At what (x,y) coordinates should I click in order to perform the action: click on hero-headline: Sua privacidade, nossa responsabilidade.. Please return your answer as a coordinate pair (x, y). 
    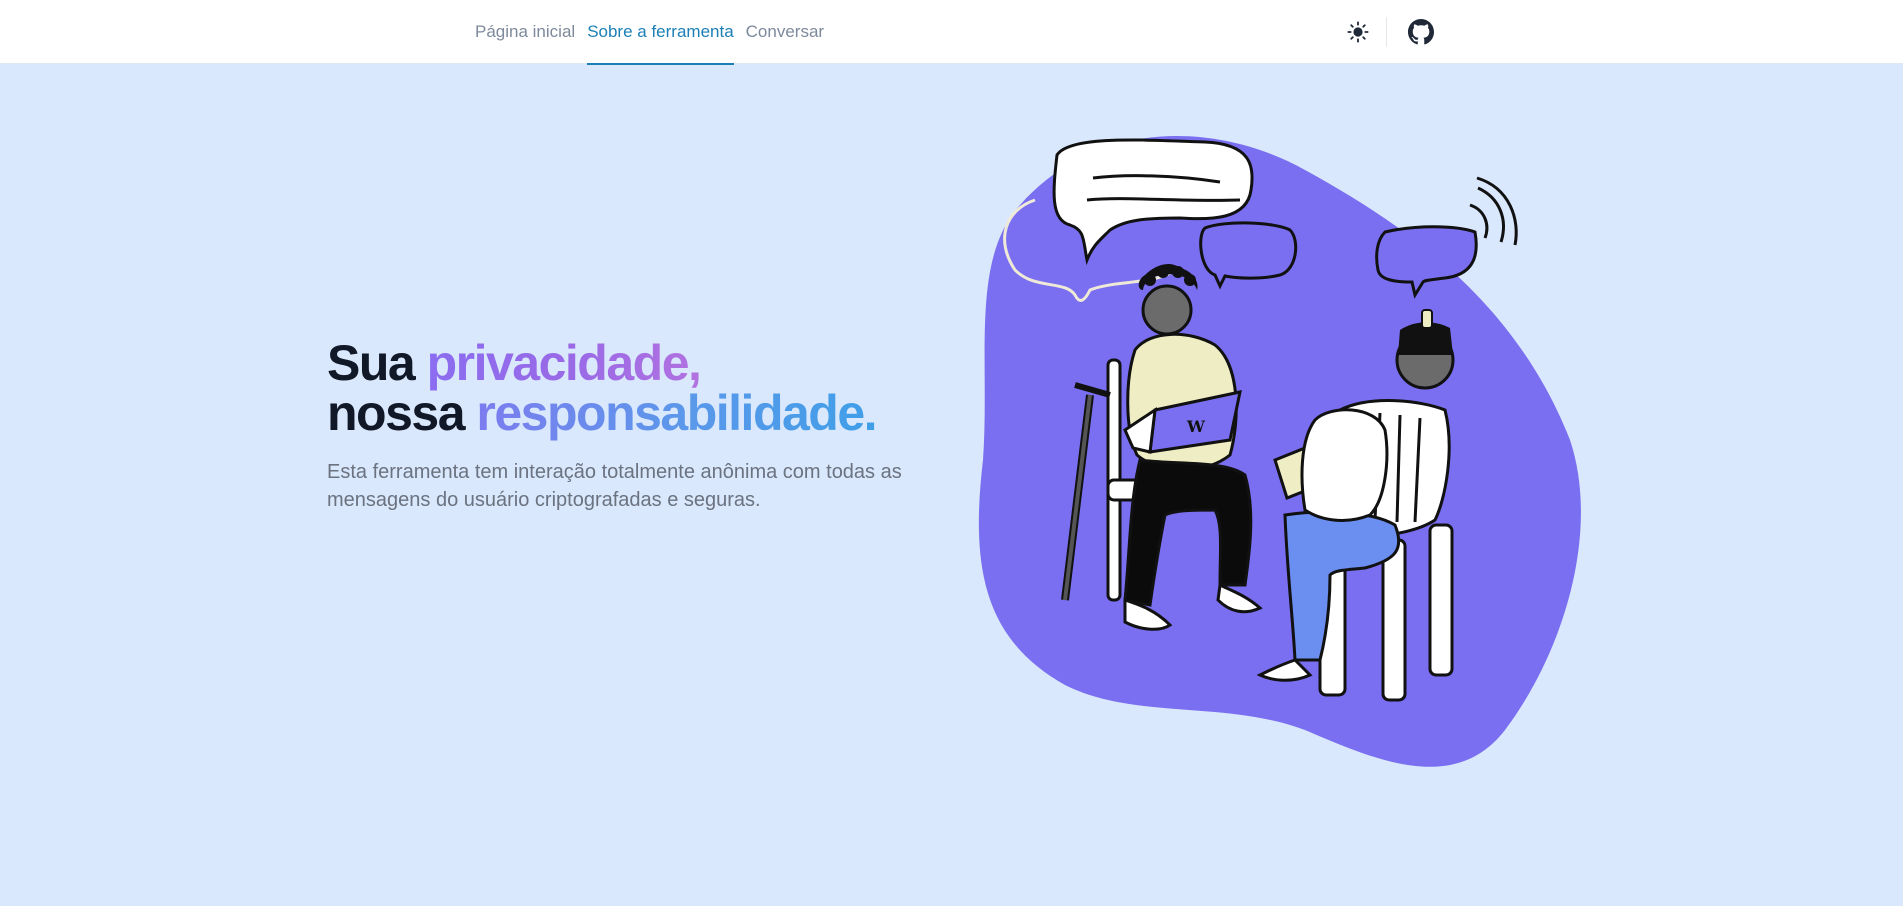
    Looking at the image, I should click on (647, 388).